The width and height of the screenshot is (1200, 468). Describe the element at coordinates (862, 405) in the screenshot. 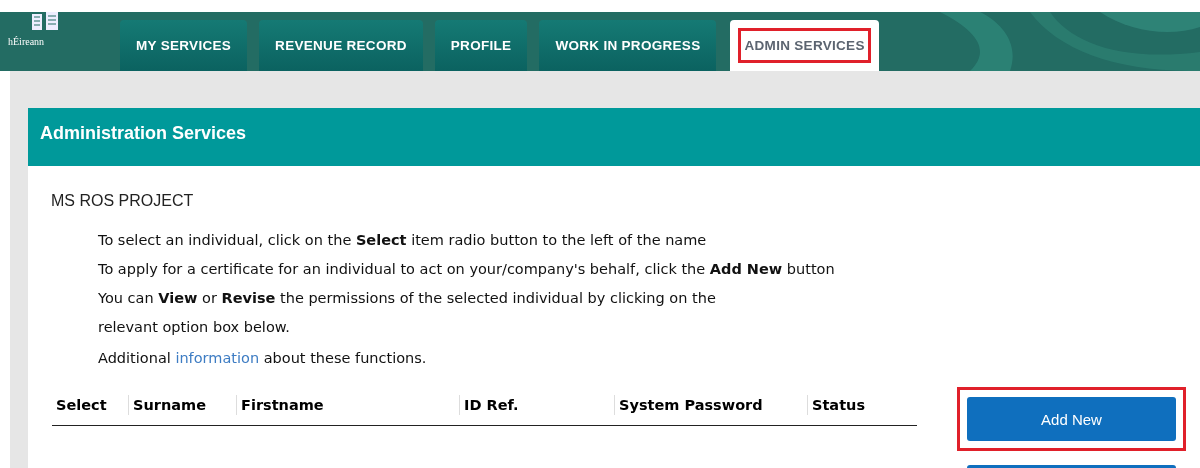

I see `column-header: Status` at that location.